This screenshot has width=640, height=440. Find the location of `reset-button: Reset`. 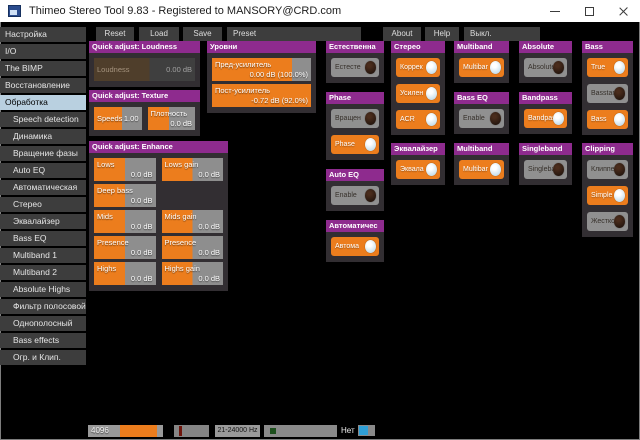

reset-button: Reset is located at coordinates (115, 34).